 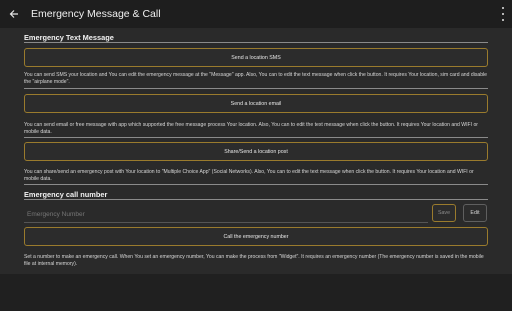 I want to click on edit-button: Edit, so click(x=475, y=213).